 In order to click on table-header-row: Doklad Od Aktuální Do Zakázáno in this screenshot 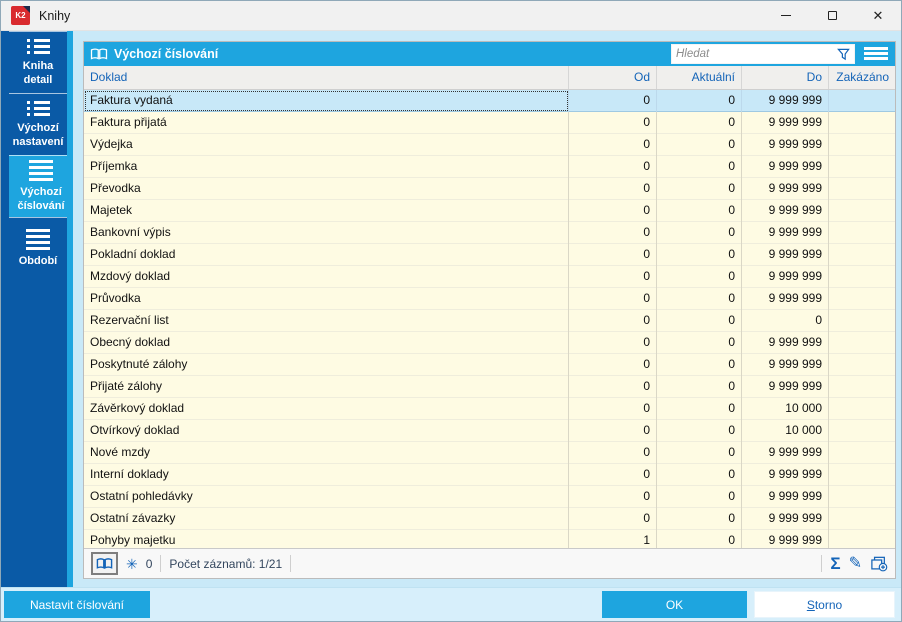, I will do `click(489, 78)`.